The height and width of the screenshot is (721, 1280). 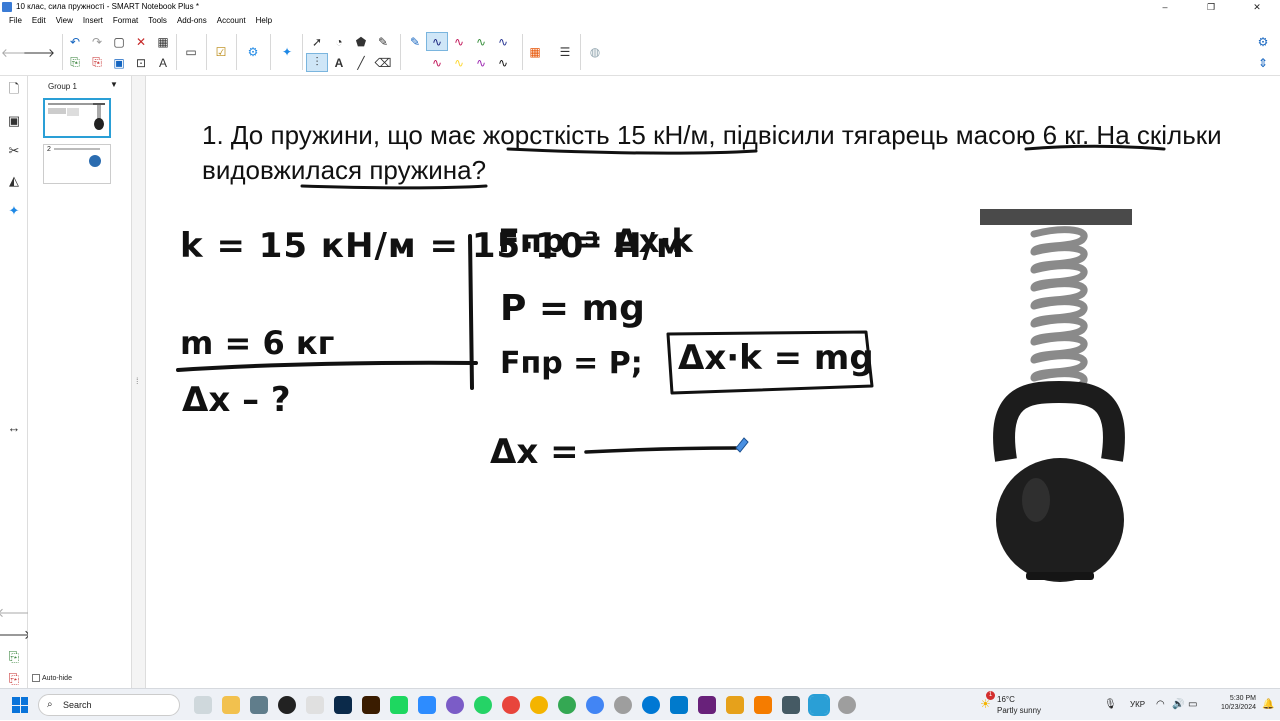 What do you see at coordinates (1142, 705) in the screenshot?
I see `language-indicator: УКР` at bounding box center [1142, 705].